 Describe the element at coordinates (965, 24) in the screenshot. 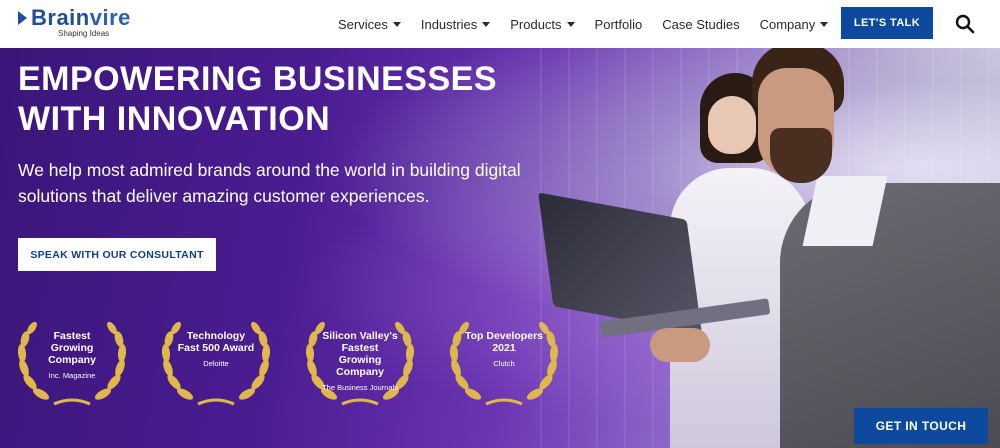

I see `search-icon` at that location.